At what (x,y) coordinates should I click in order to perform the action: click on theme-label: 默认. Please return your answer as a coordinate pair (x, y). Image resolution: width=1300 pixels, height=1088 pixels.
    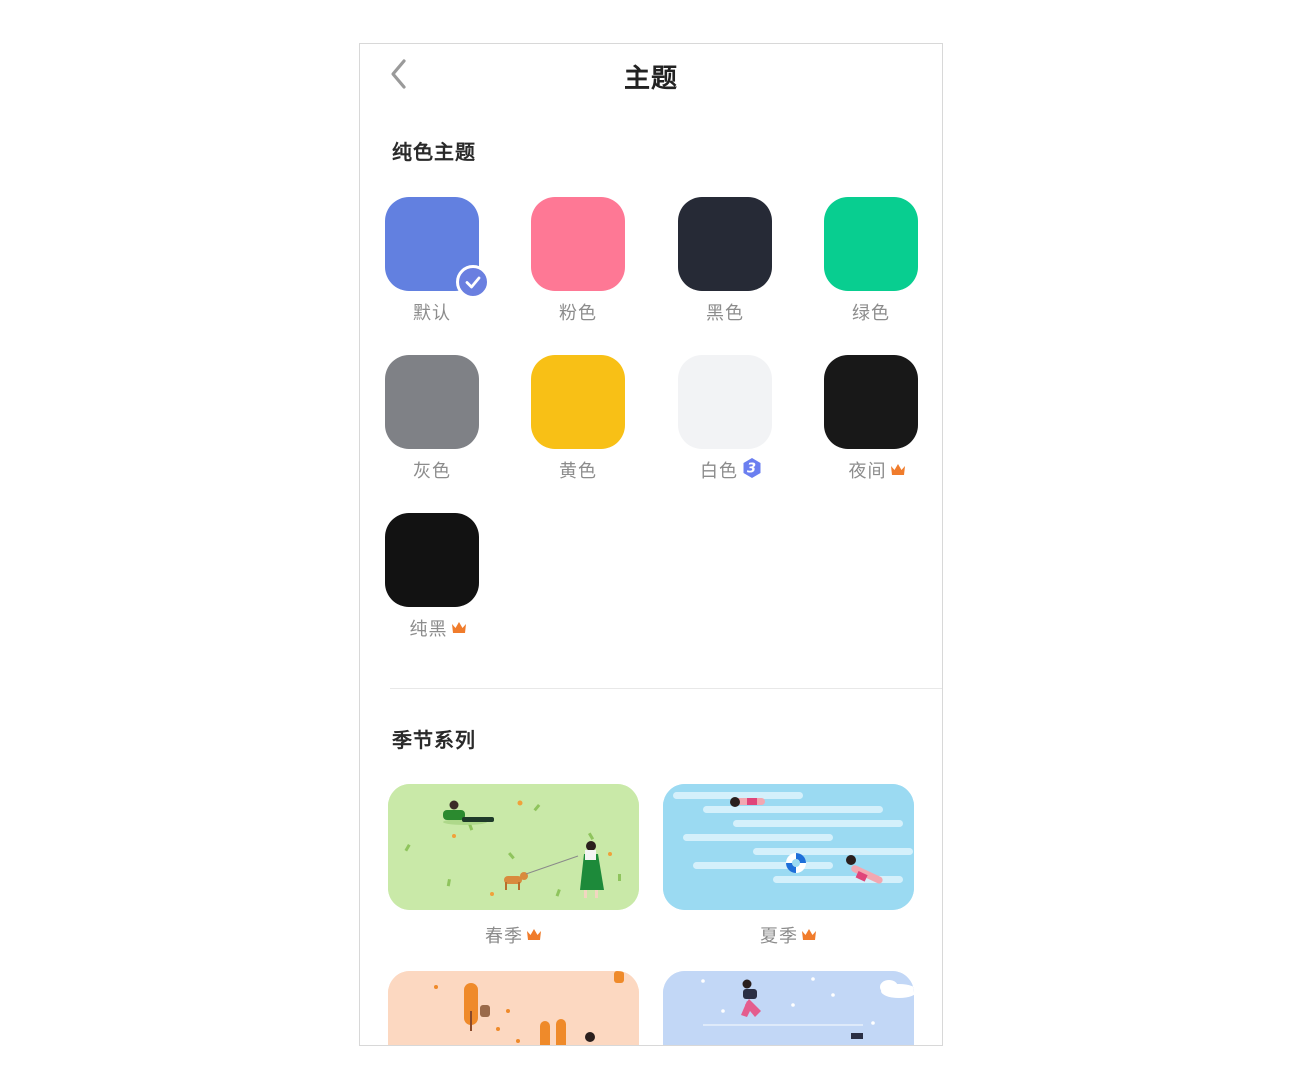
    Looking at the image, I should click on (432, 313).